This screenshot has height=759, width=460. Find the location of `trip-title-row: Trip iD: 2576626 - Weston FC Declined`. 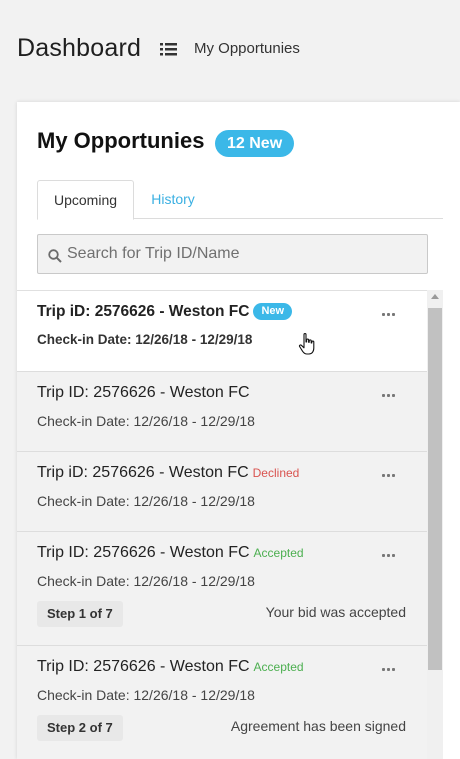

trip-title-row: Trip iD: 2576626 - Weston FC Declined is located at coordinates (168, 473).